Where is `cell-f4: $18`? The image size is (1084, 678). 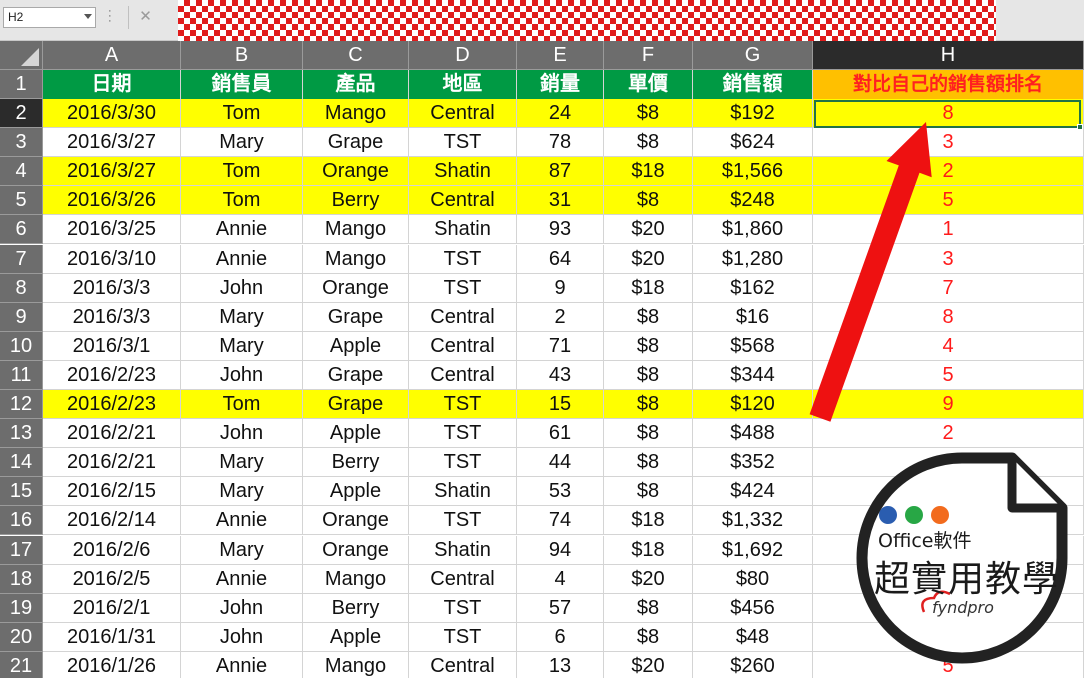 cell-f4: $18 is located at coordinates (648, 172).